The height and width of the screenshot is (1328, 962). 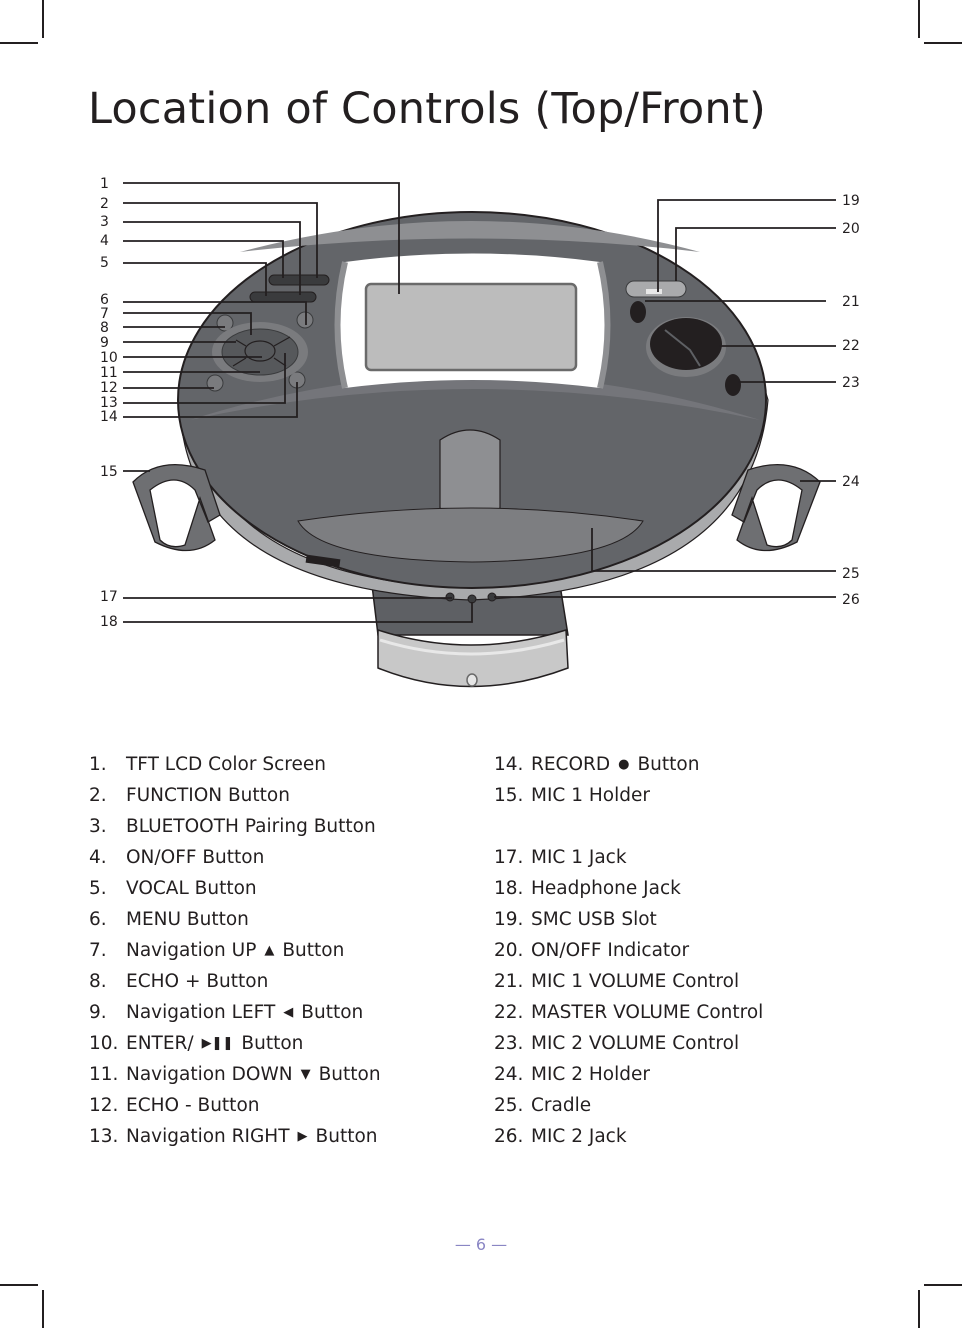 I want to click on list-item: 19. SMC USB Slot, so click(x=575, y=919).